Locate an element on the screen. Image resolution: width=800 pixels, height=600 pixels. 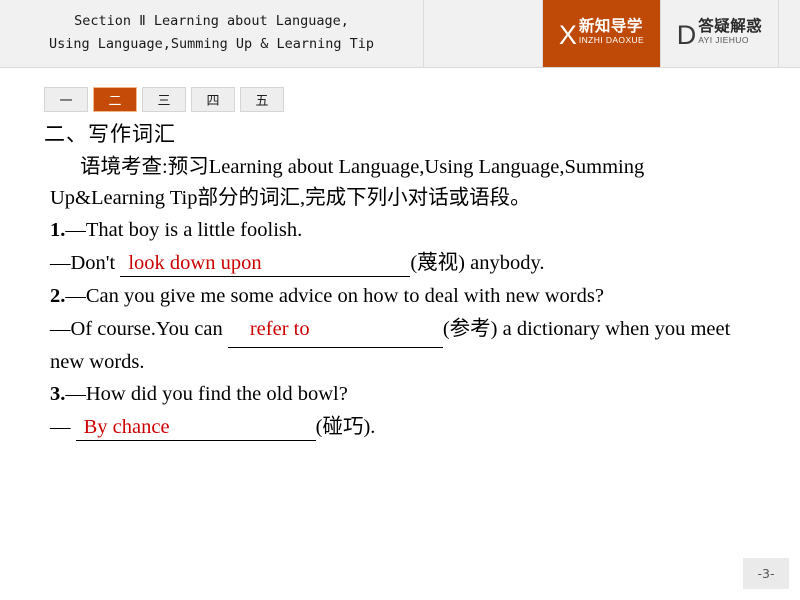
question-3-line-2: — By chance (碰巧). is located at coordinates (395, 427).